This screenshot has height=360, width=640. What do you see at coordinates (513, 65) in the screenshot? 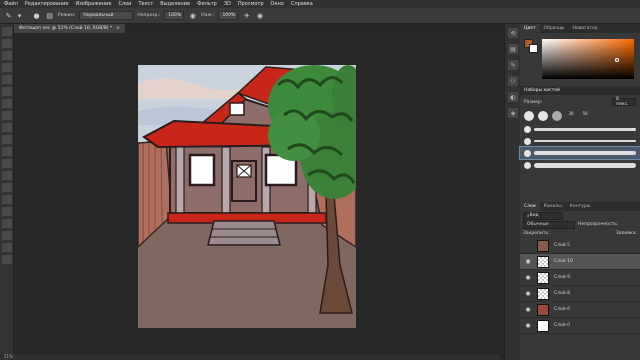
I see `brush-panel-icon: ✎` at bounding box center [513, 65].